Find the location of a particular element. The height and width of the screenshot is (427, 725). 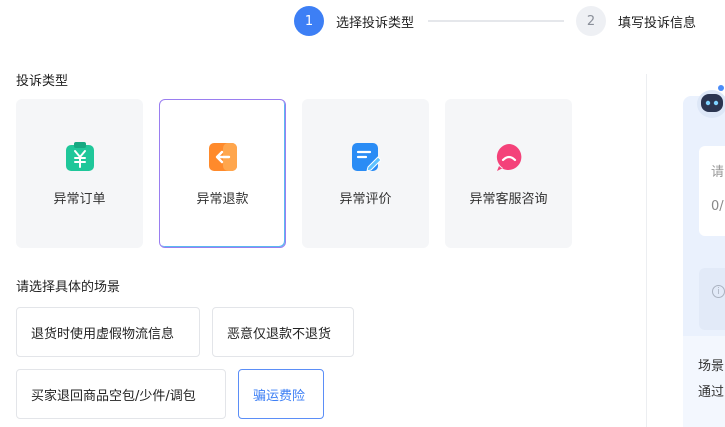

scenario-row-1: 退货时使用虚假物流信息 恶意仅退款不退货 is located at coordinates (185, 332).